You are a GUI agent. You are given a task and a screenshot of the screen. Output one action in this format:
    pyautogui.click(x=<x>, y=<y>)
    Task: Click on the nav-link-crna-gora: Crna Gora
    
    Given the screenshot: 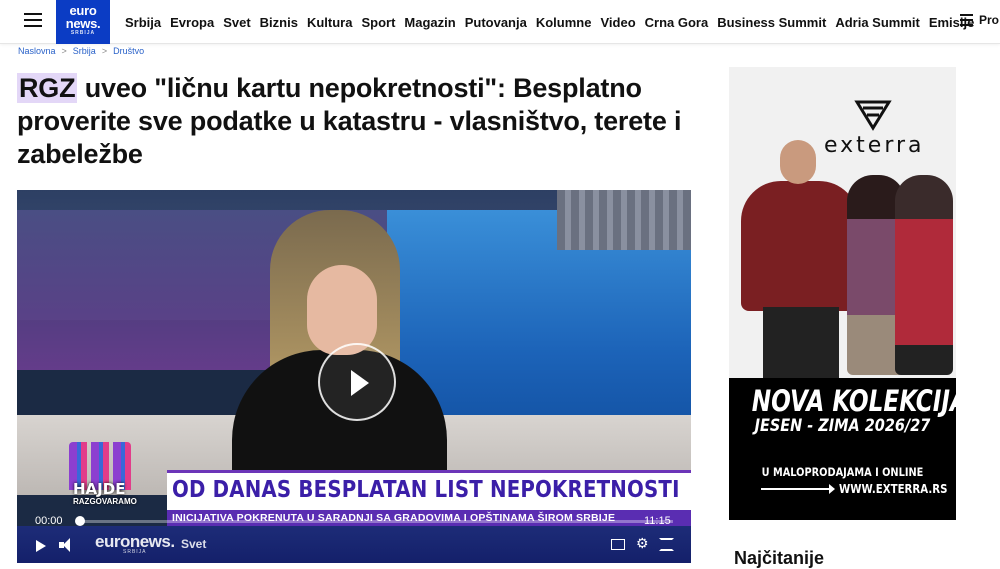 What is the action you would take?
    pyautogui.click(x=677, y=22)
    